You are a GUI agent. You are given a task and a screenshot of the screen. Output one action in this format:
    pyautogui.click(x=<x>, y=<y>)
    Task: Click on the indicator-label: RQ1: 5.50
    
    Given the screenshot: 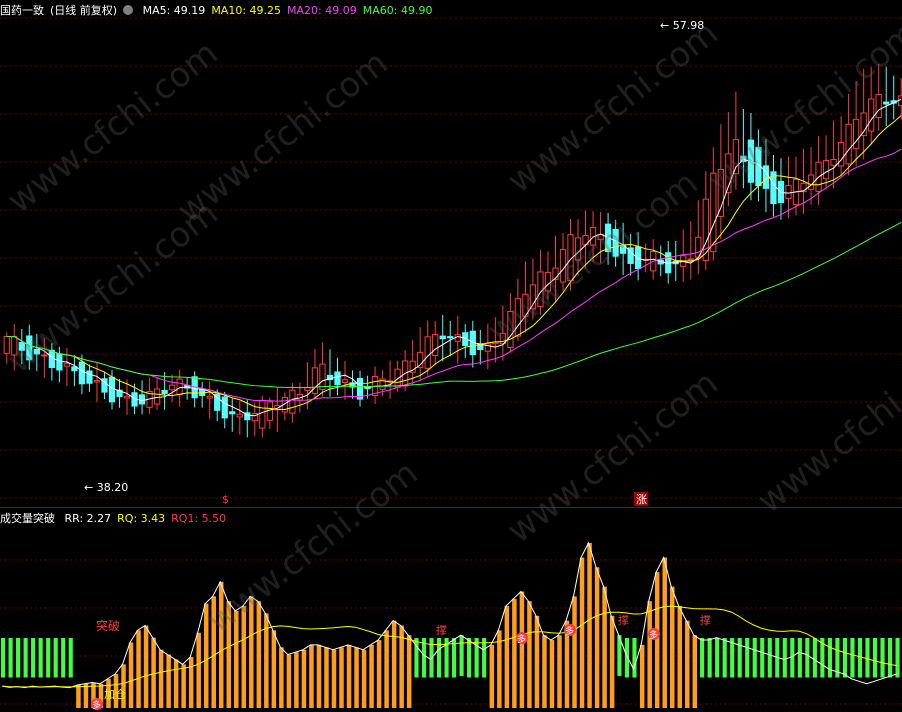 What is the action you would take?
    pyautogui.click(x=199, y=518)
    